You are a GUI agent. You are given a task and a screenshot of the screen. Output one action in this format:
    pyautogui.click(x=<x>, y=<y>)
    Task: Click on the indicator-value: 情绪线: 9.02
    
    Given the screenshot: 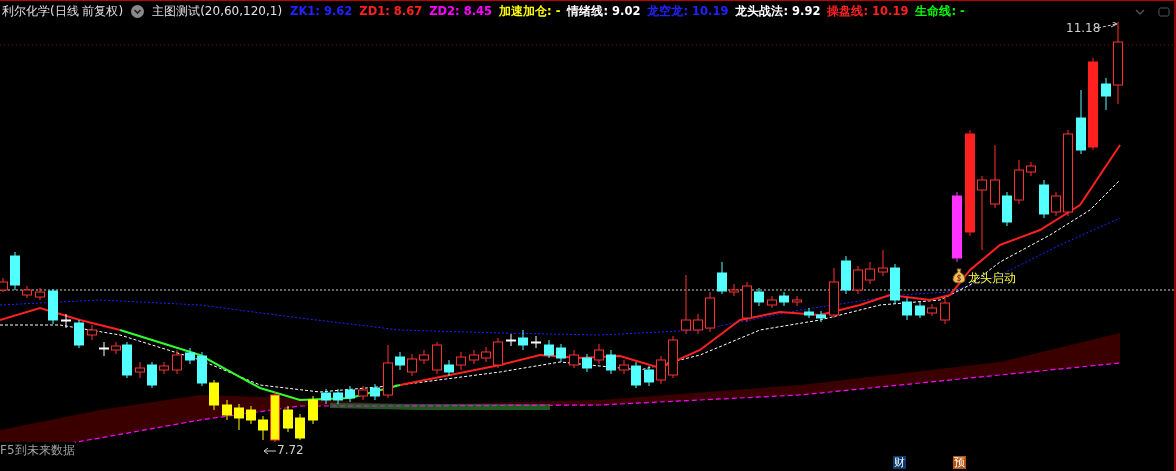 What is the action you would take?
    pyautogui.click(x=604, y=11)
    